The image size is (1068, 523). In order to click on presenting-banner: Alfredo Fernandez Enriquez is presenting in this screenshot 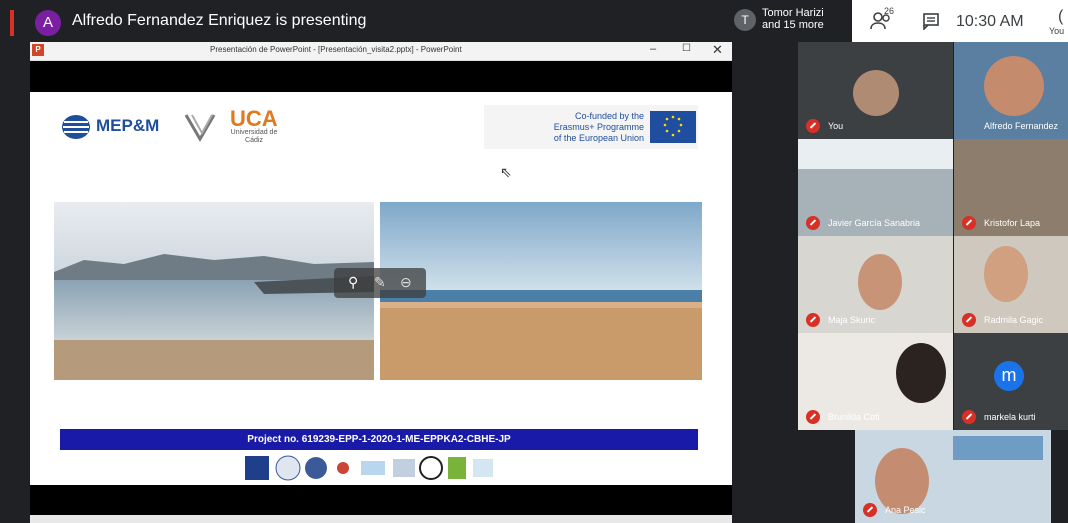, I will do `click(219, 20)`.